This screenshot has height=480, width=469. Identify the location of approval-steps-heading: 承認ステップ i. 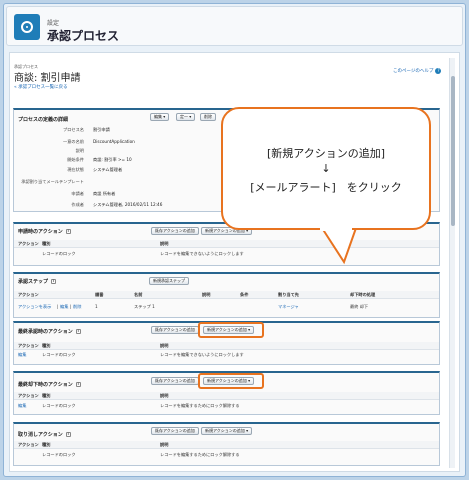
(37, 281).